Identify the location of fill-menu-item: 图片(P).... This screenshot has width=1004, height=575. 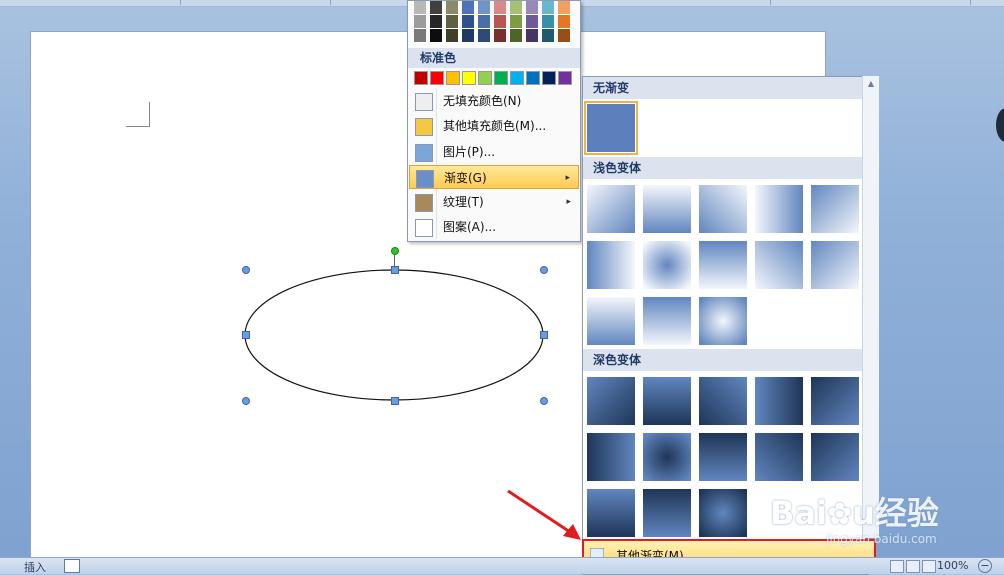
(494, 152).